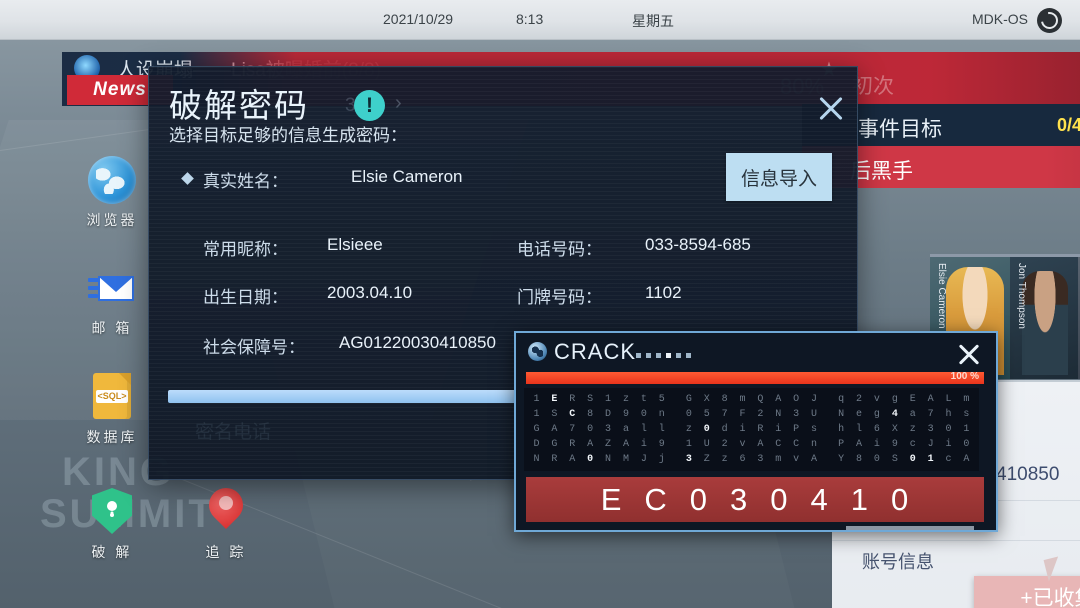  What do you see at coordinates (599, 399) in the screenshot?
I see `matrix-row: 1ERS1zt5` at bounding box center [599, 399].